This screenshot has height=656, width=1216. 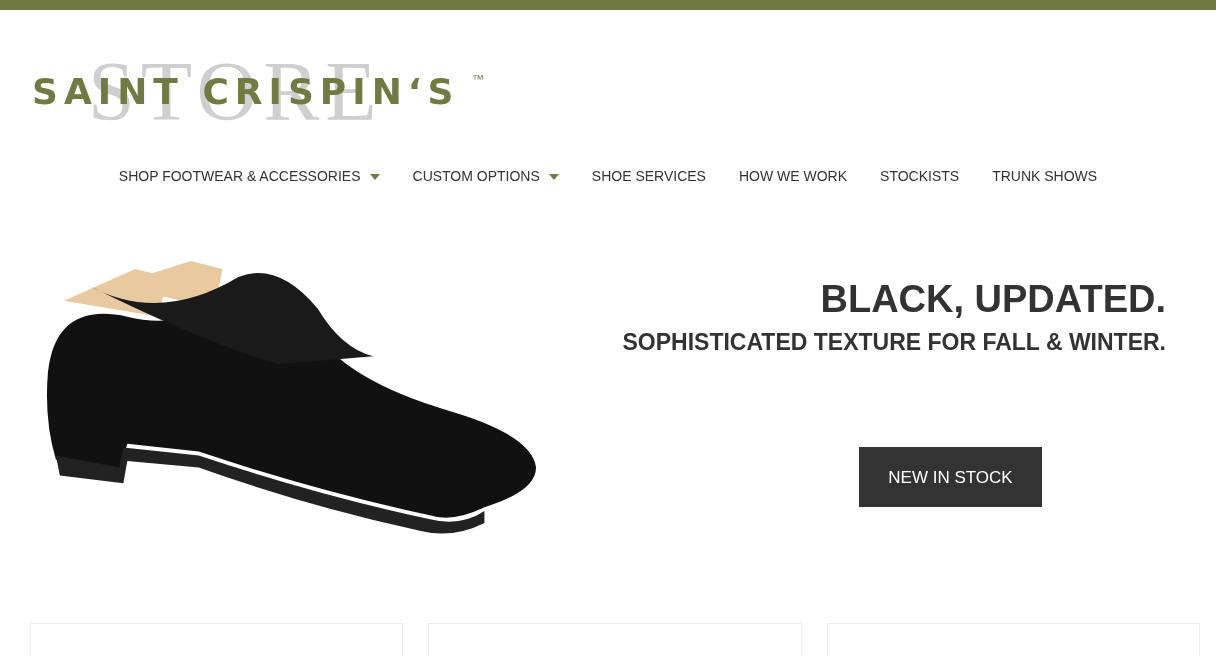 I want to click on nav-link: TRUNK SHOWS, so click(x=1045, y=176).